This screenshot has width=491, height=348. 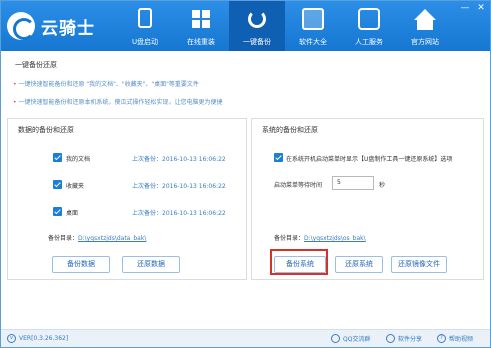 I want to click on intro-text: 一键快速智能备份和还原本机系统，傻瓜式操作轻松实现，让您电脑更为便捷, so click(x=120, y=102).